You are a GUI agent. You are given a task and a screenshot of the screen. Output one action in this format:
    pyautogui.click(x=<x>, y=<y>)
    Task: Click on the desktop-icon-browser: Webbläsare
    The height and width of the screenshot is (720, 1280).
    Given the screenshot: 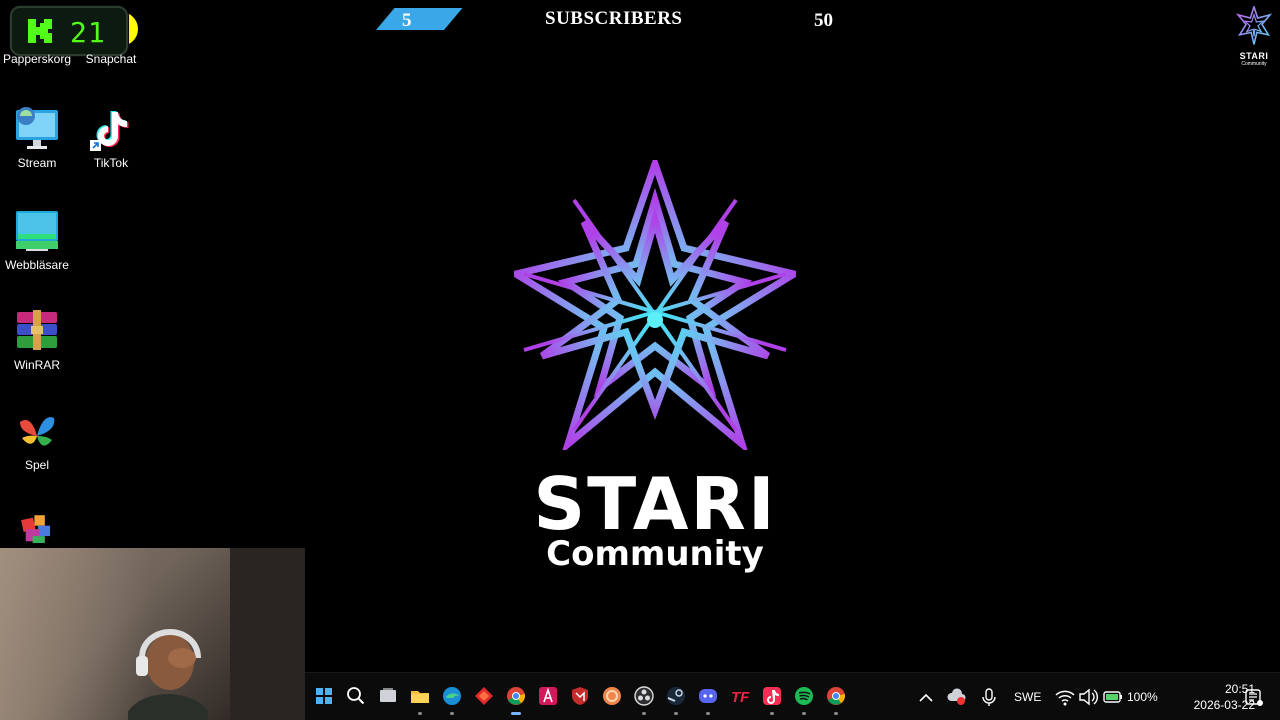 What is the action you would take?
    pyautogui.click(x=37, y=240)
    